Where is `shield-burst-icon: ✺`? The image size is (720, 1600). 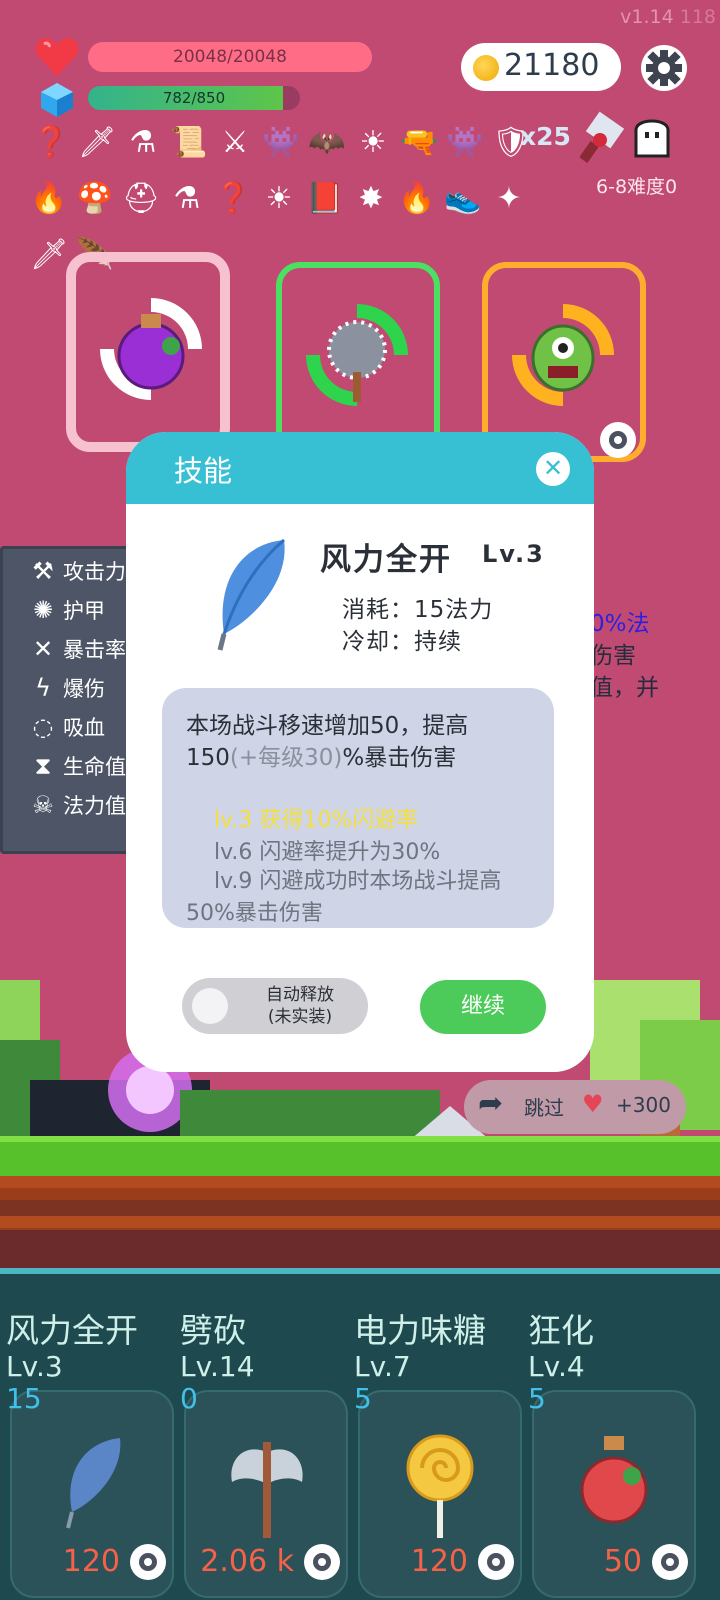 shield-burst-icon: ✺ is located at coordinates (43, 610).